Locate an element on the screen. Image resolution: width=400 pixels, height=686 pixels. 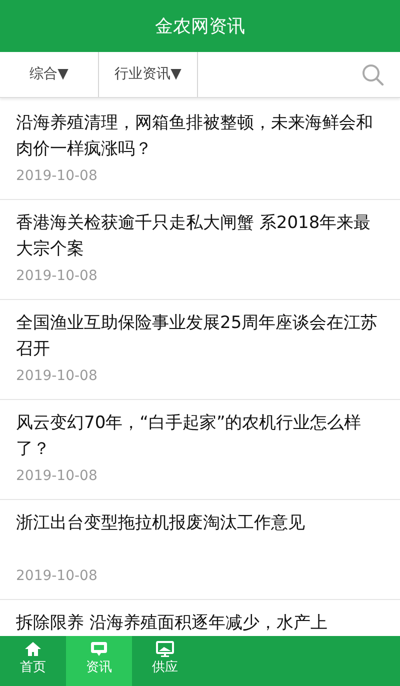
article-title: 沿海养殖清理，网箱鱼排被整顿，未来海鲜会和肉价一样疯涨吗？ is located at coordinates (200, 137).